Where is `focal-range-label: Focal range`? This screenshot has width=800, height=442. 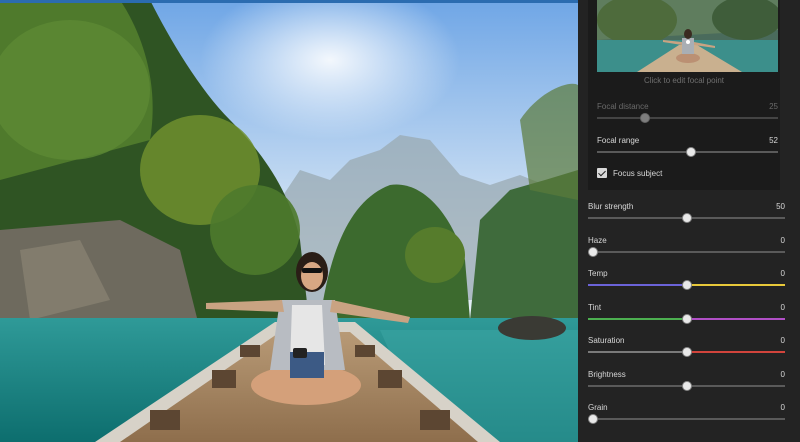
focal-range-label: Focal range is located at coordinates (618, 140).